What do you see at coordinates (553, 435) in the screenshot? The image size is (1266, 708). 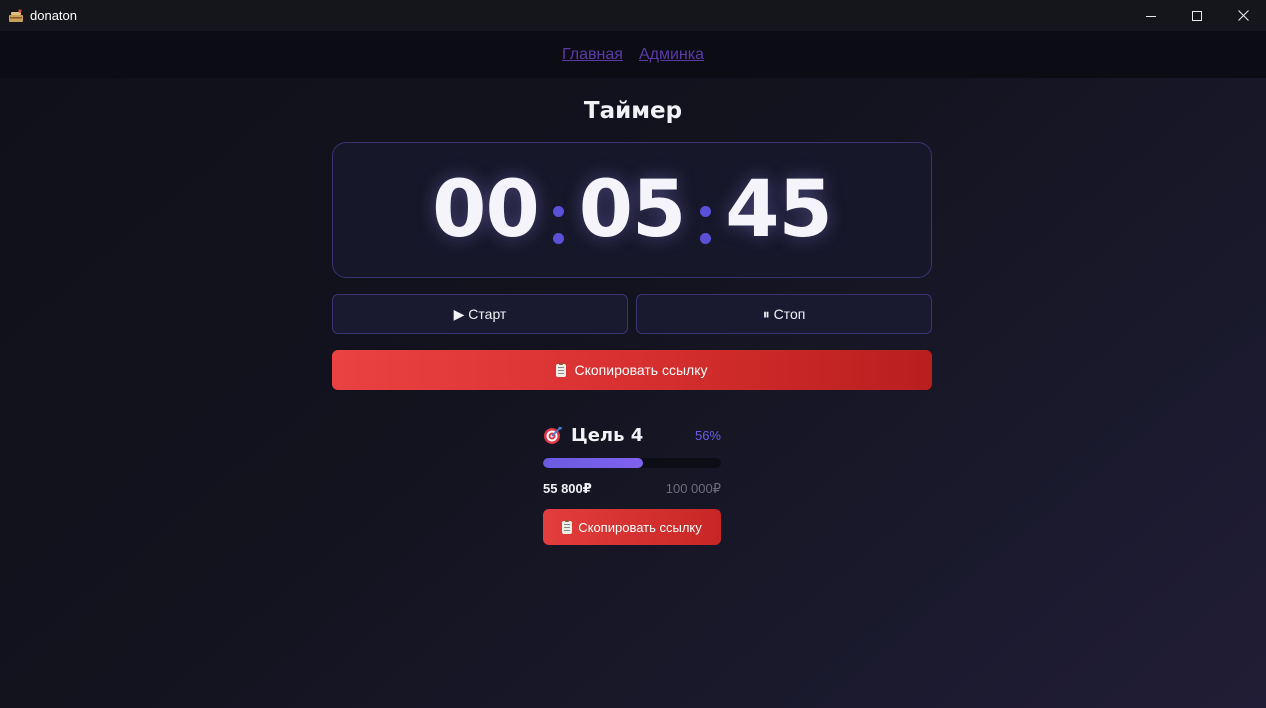 I see `target-icon` at bounding box center [553, 435].